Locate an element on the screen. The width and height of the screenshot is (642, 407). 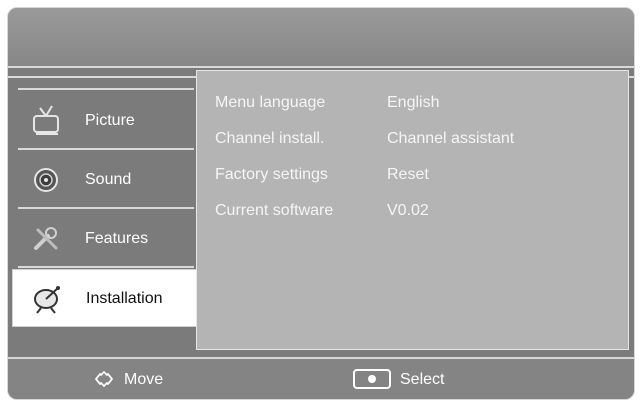
speaker-icon is located at coordinates (47, 180).